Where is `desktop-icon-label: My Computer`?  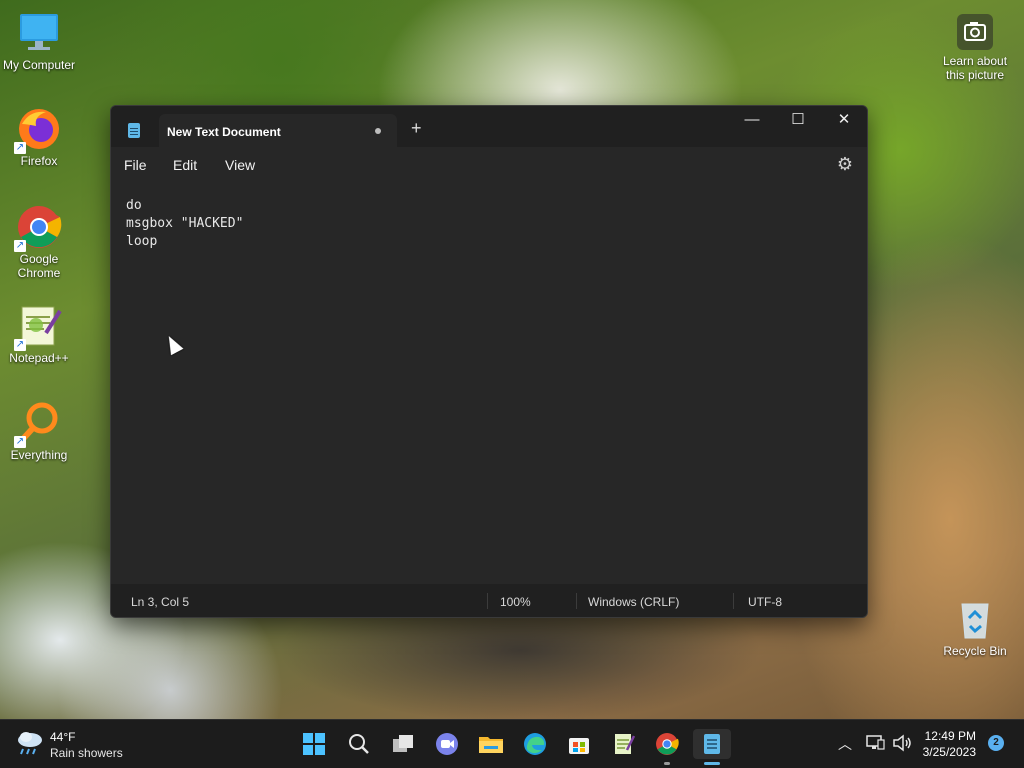 desktop-icon-label: My Computer is located at coordinates (39, 65).